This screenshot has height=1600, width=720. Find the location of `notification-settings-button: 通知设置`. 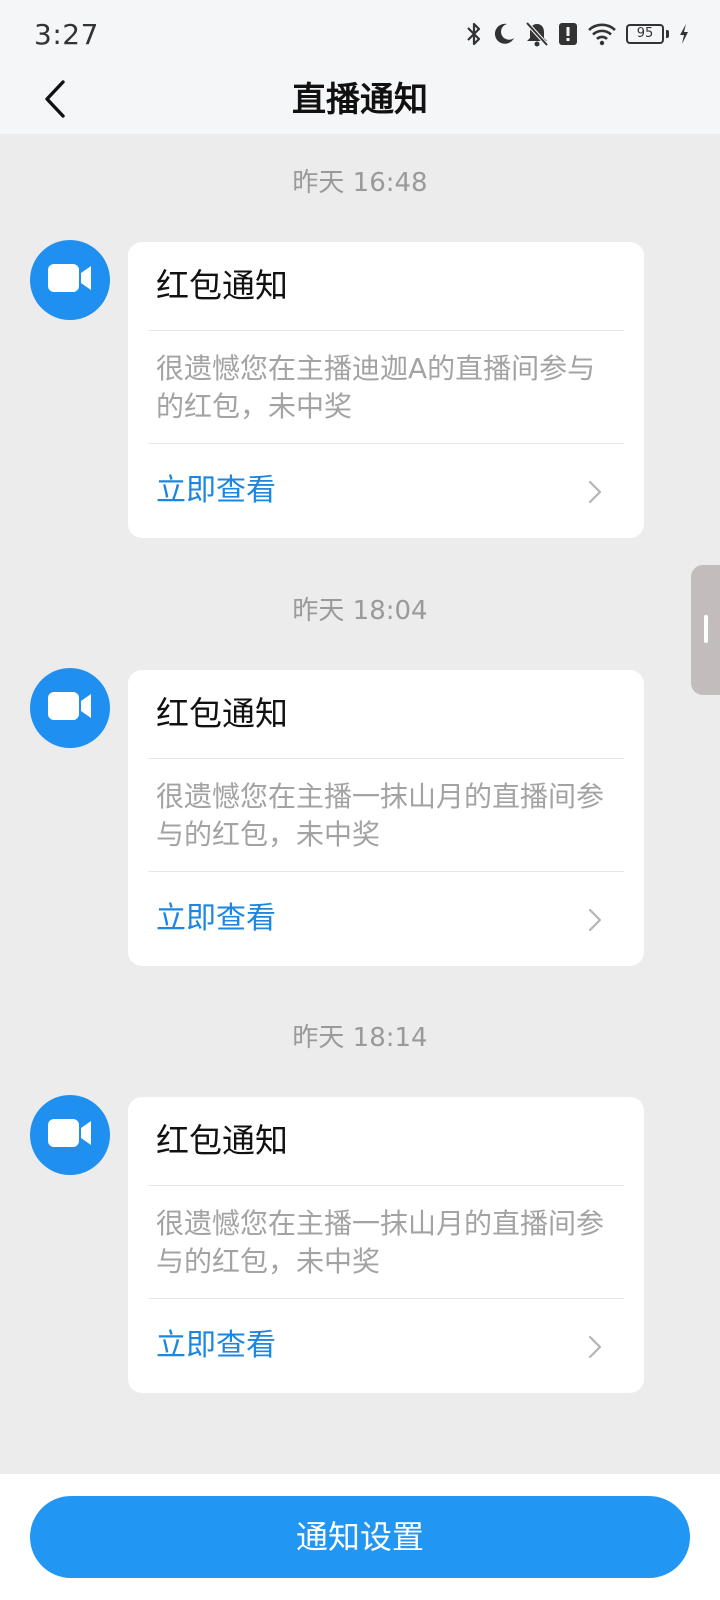

notification-settings-button: 通知设置 is located at coordinates (360, 1537).